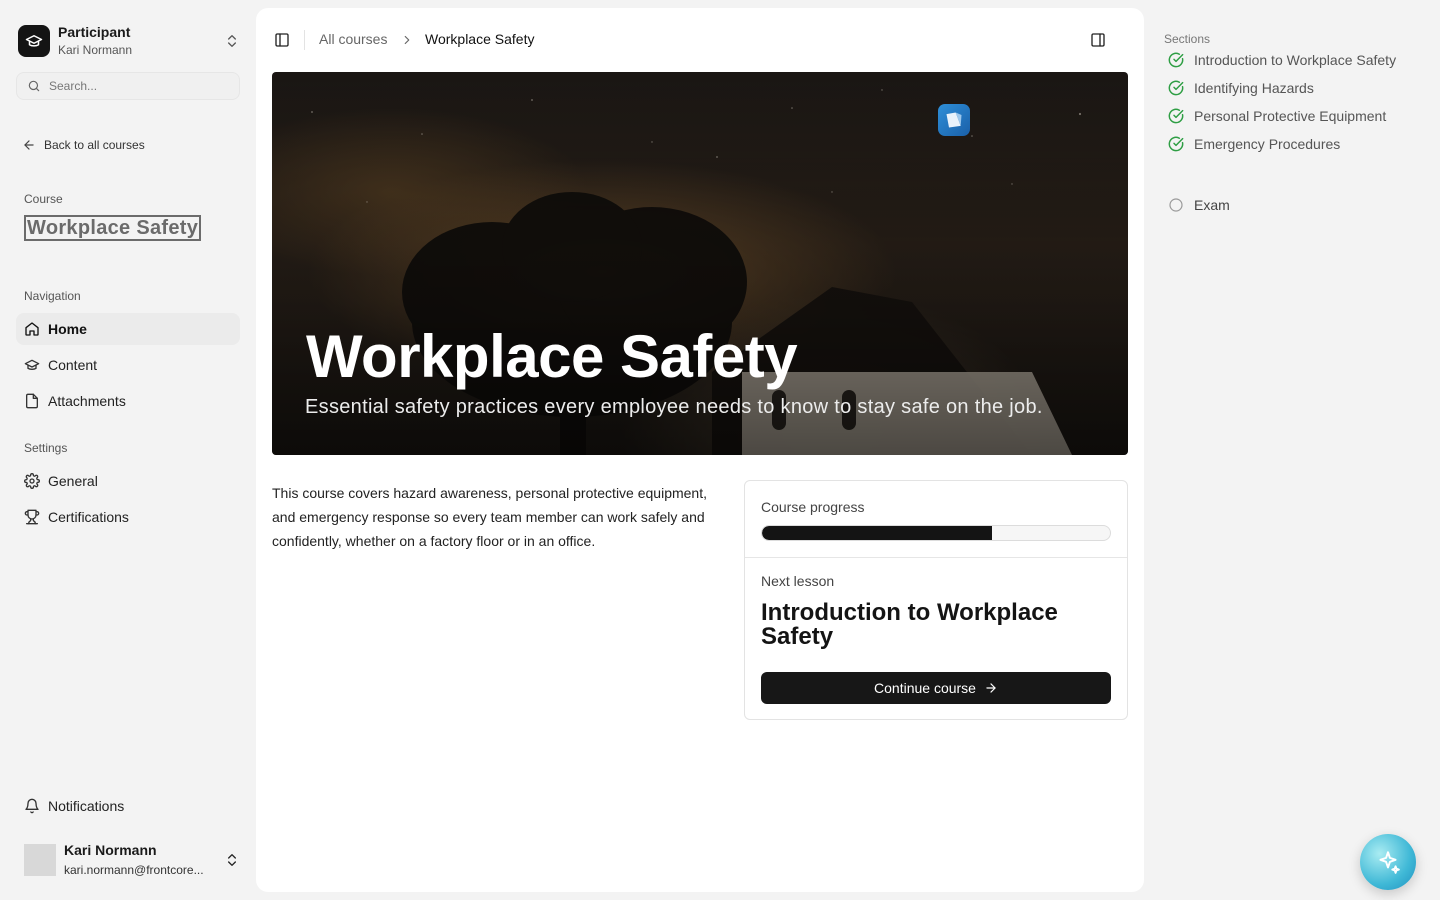 The image size is (1440, 900). Describe the element at coordinates (73, 481) in the screenshot. I see `nav-item-label: General` at that location.